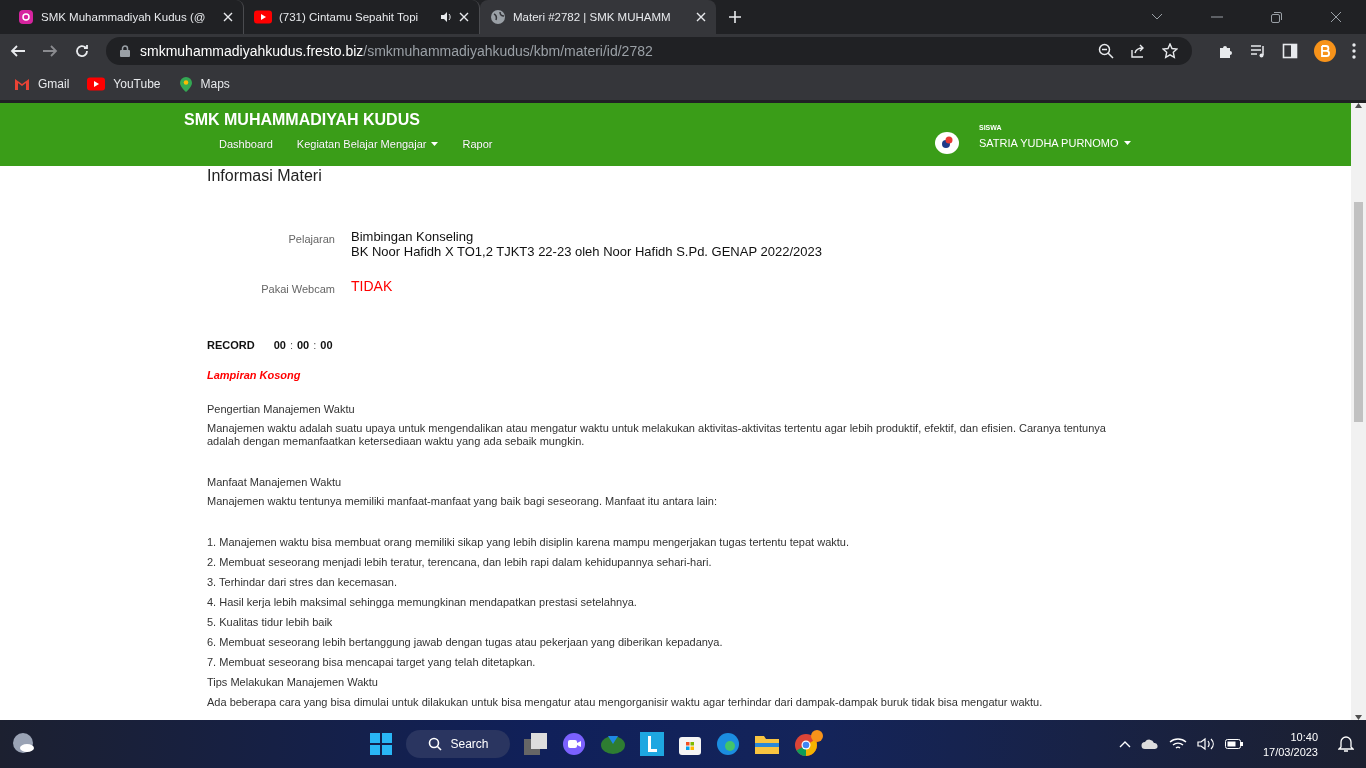 The width and height of the screenshot is (1366, 768). Describe the element at coordinates (281, 409) in the screenshot. I see `section-heading: Pengertian Manajemen Waktu` at that location.